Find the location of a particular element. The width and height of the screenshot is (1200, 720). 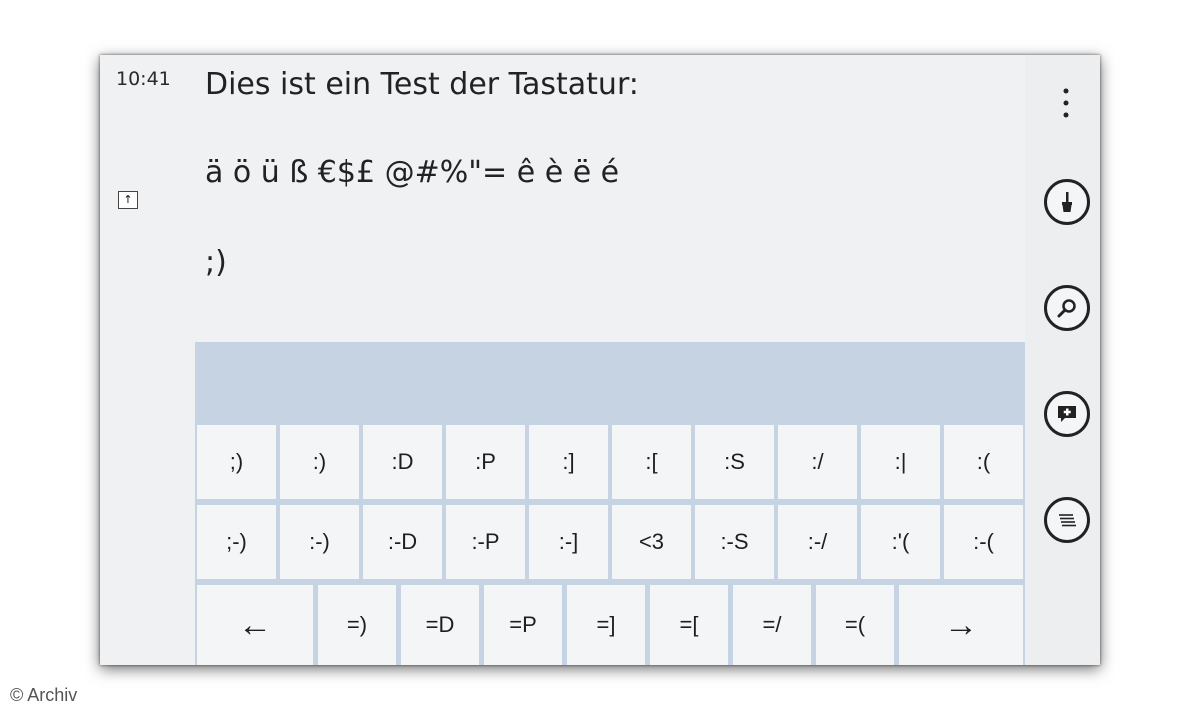

key-row2-6: <3 is located at coordinates (651, 542).